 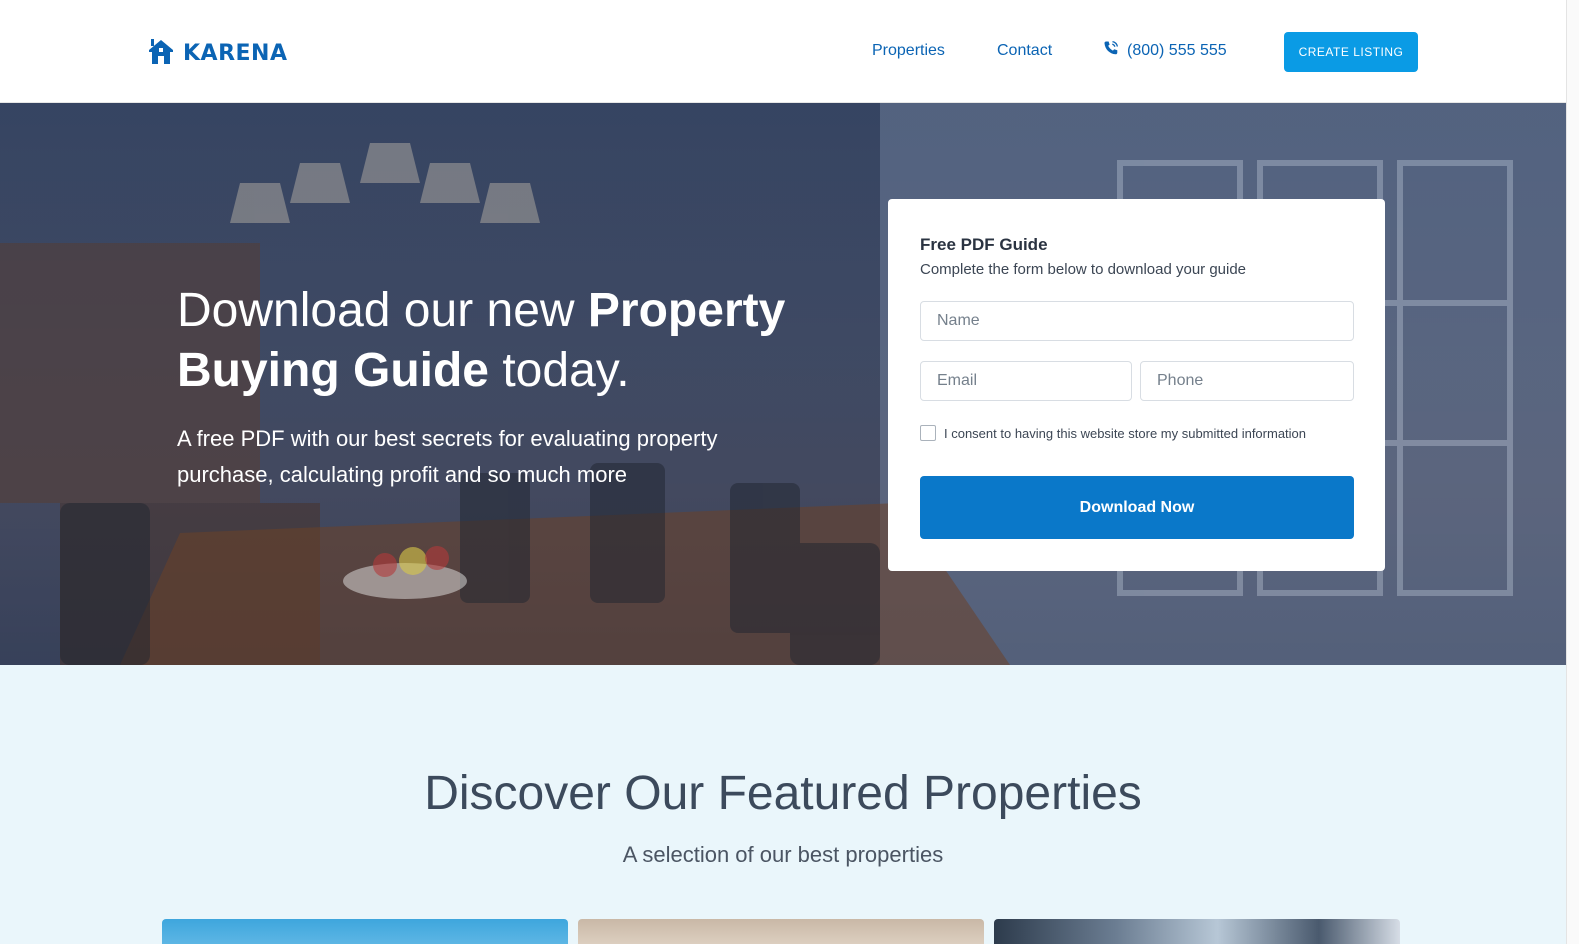 I want to click on phone-input, so click(x=1247, y=381).